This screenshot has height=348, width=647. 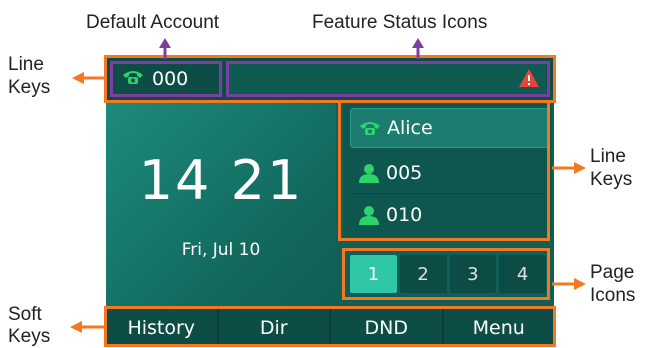 What do you see at coordinates (569, 168) in the screenshot?
I see `arrow-line-keys-right` at bounding box center [569, 168].